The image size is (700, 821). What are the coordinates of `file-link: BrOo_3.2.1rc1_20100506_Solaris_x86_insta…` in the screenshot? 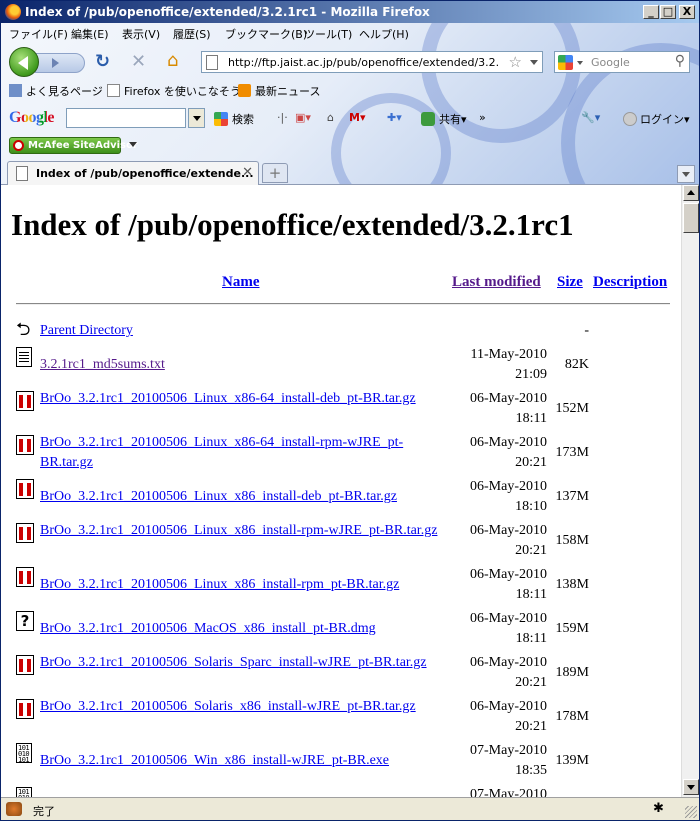 It's located at (245, 707).